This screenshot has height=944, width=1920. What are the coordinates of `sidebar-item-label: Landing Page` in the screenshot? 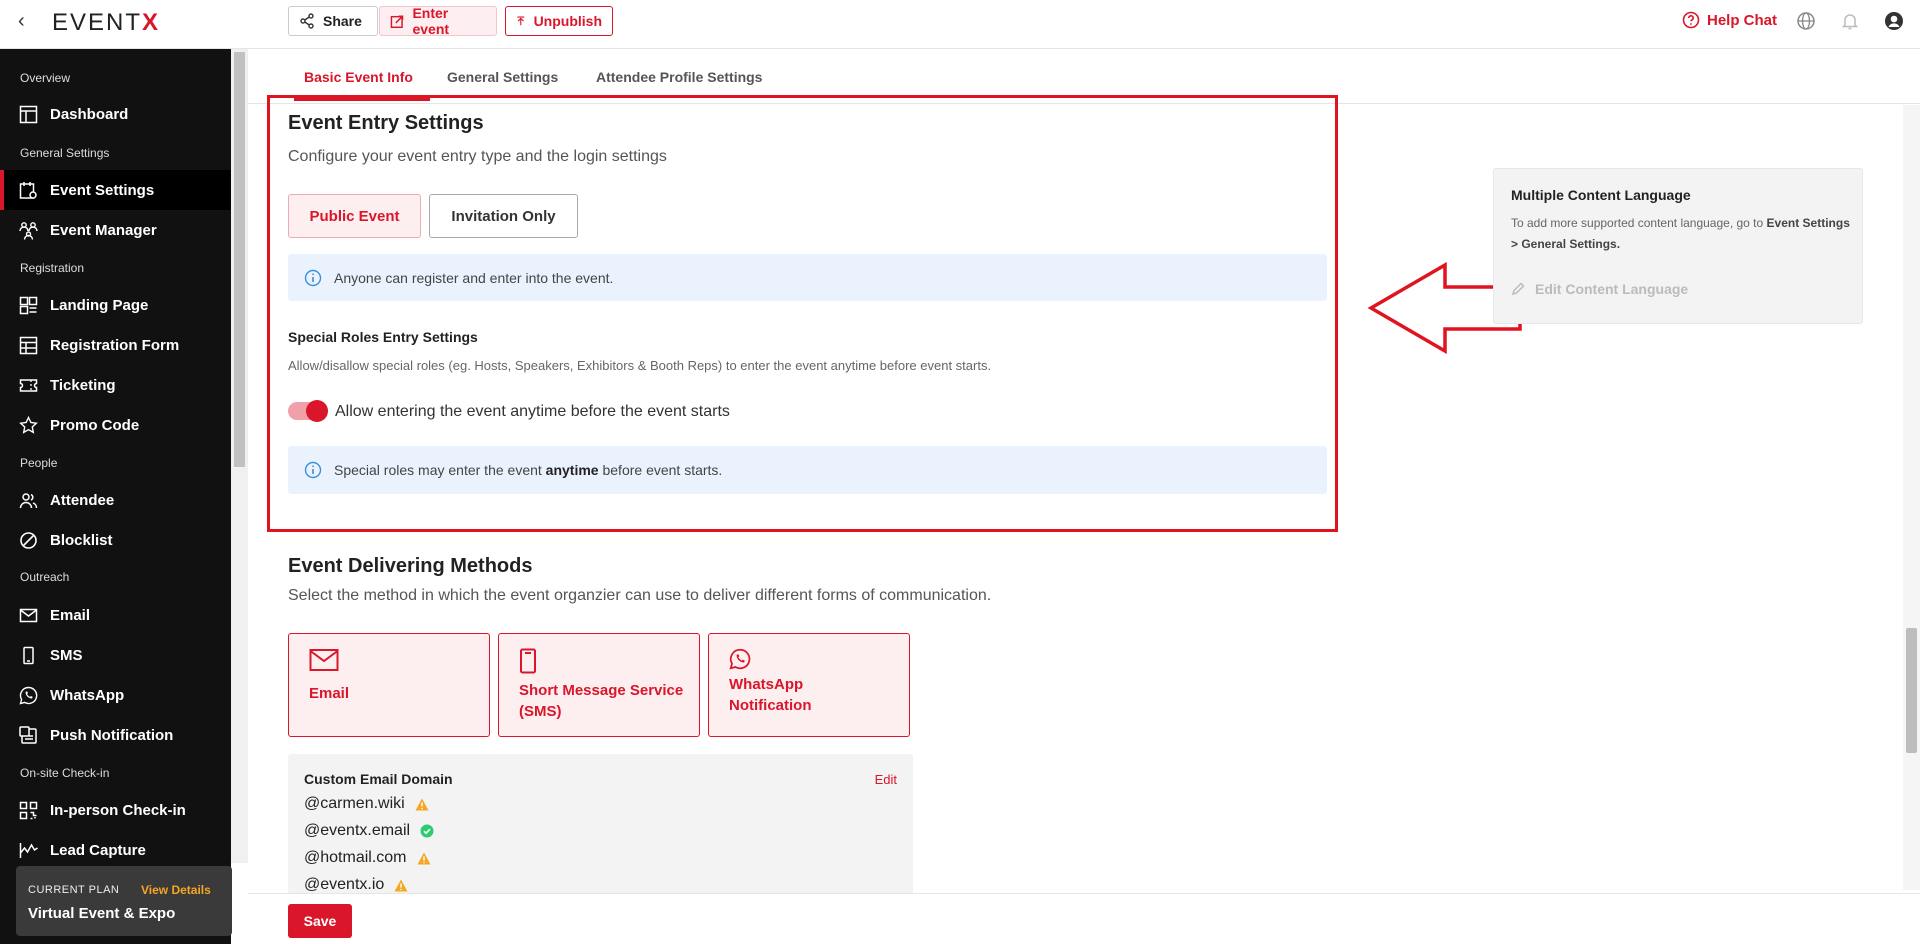 It's located at (99, 305).